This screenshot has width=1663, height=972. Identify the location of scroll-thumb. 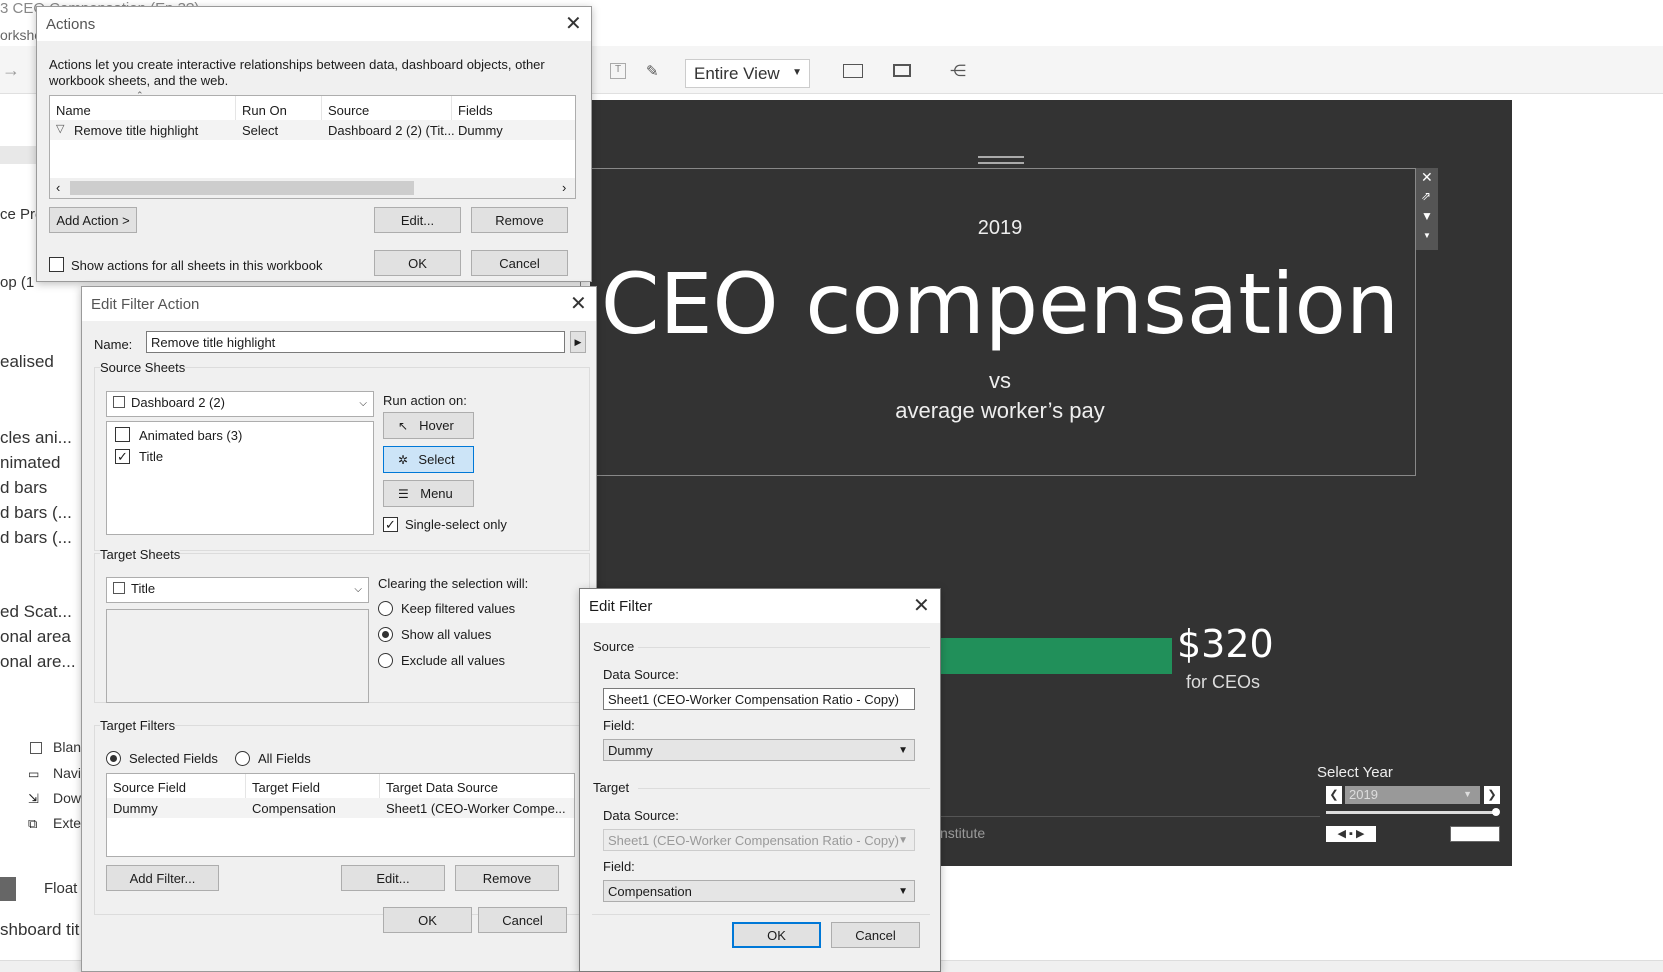
(242, 188).